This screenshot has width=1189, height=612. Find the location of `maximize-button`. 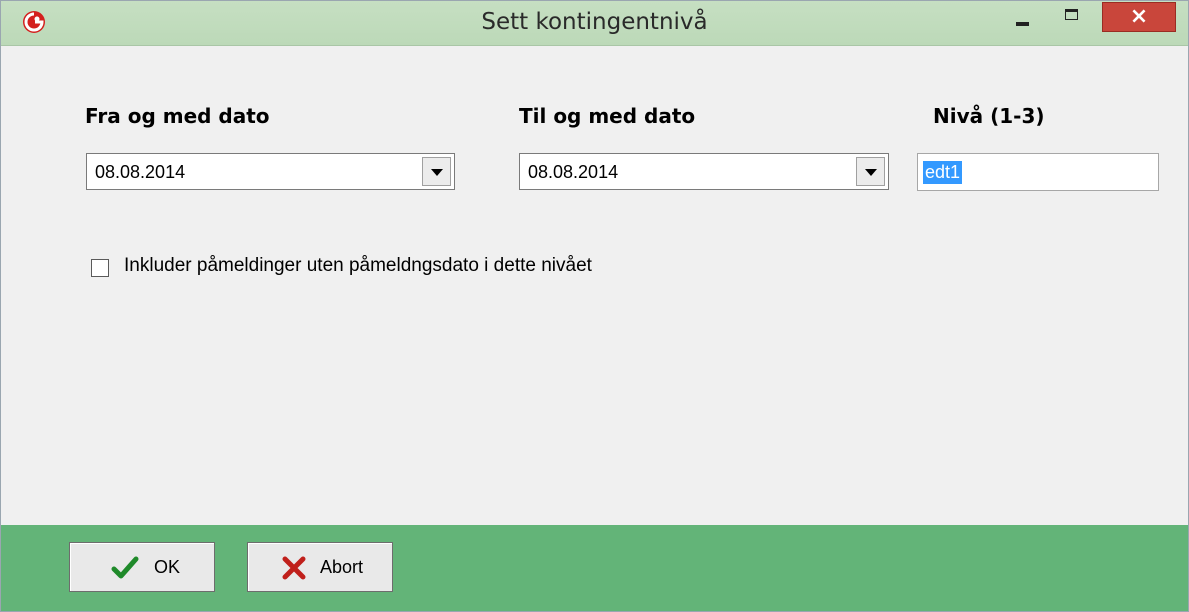

maximize-button is located at coordinates (1072, 17).